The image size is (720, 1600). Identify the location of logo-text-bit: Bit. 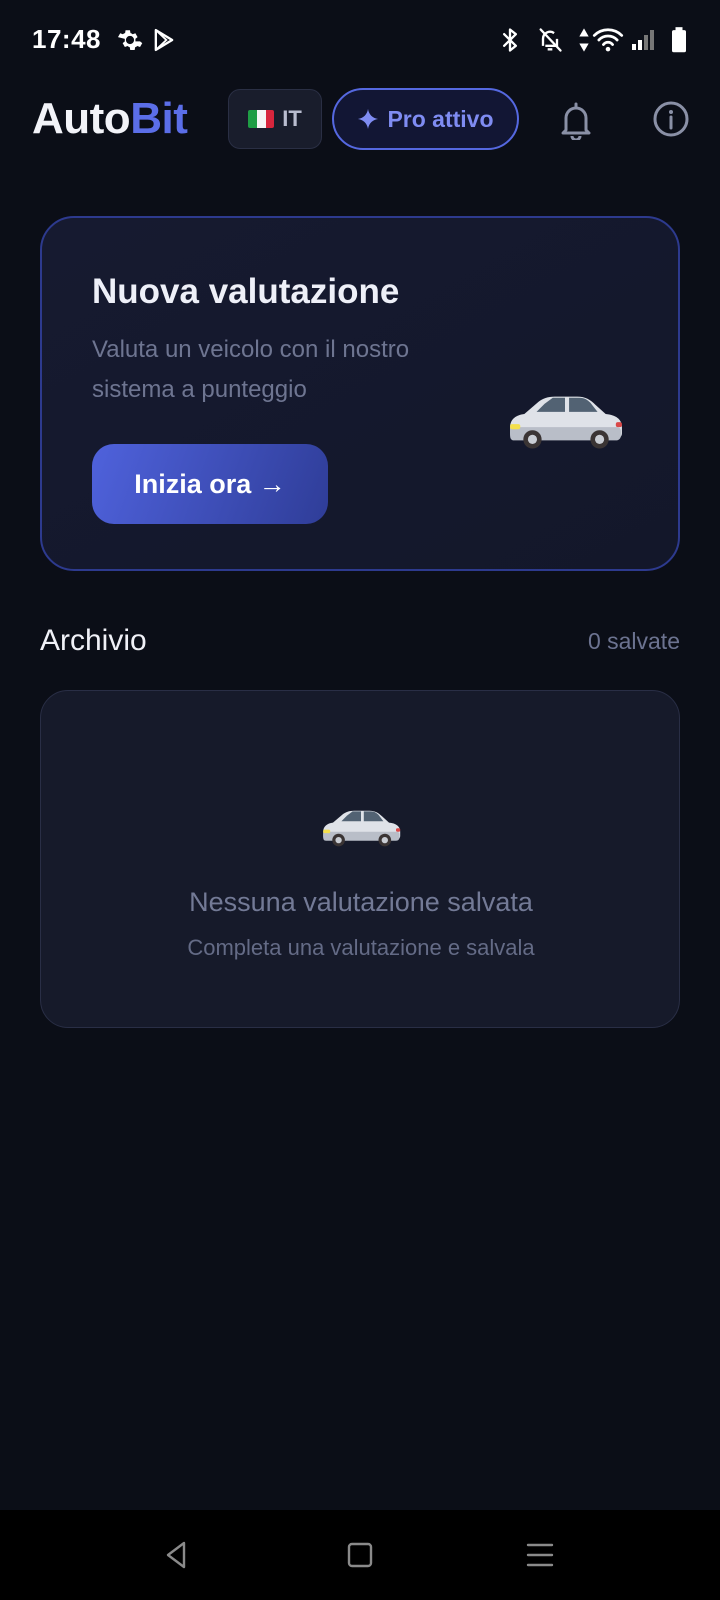
(159, 118).